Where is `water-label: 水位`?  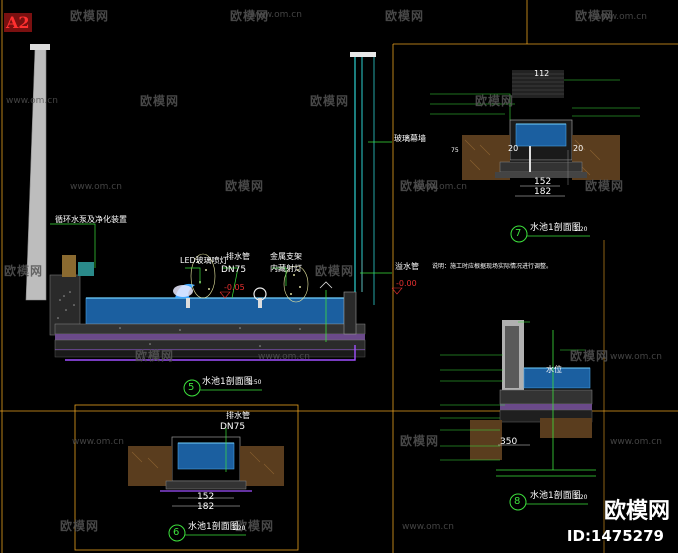
water-label: 水位 is located at coordinates (554, 369).